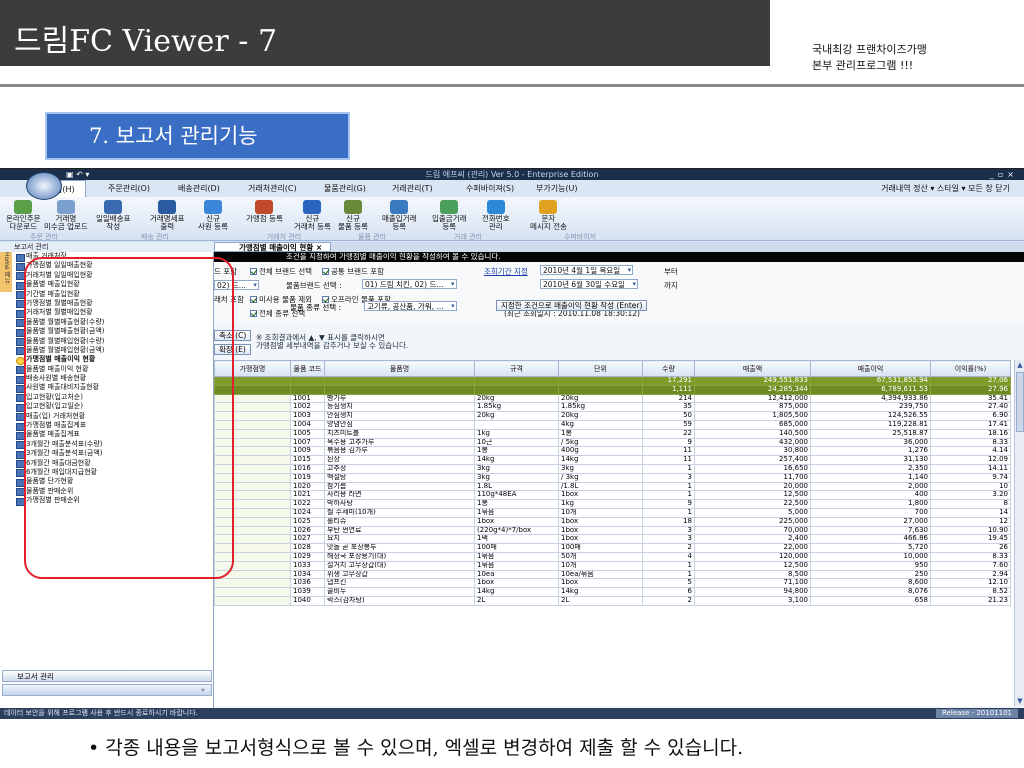  Describe the element at coordinates (612, 556) in the screenshot. I see `table-row: 1029 해장국 포장용기(대) 1묶음 50개 4 120,000 10,000 8.33` at that location.